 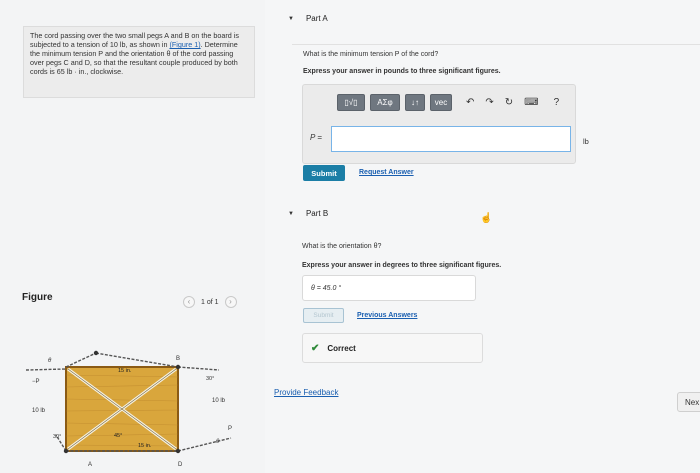 What do you see at coordinates (180, 465) in the screenshot?
I see `d-label: D` at bounding box center [180, 465].